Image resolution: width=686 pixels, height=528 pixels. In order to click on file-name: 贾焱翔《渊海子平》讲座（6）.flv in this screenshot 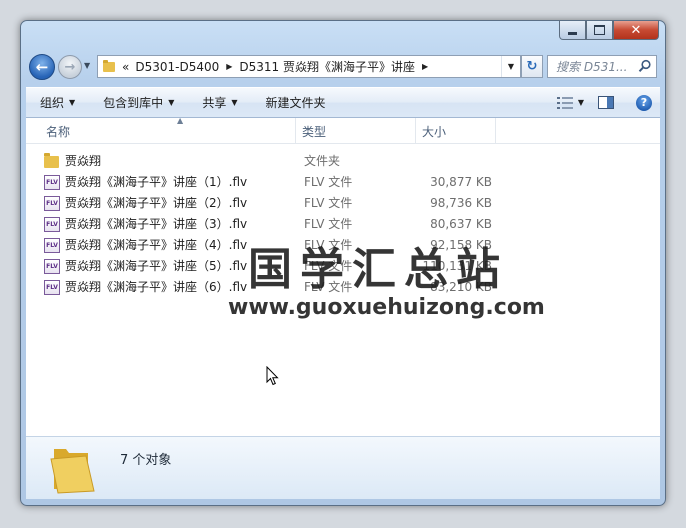, I will do `click(156, 287)`.